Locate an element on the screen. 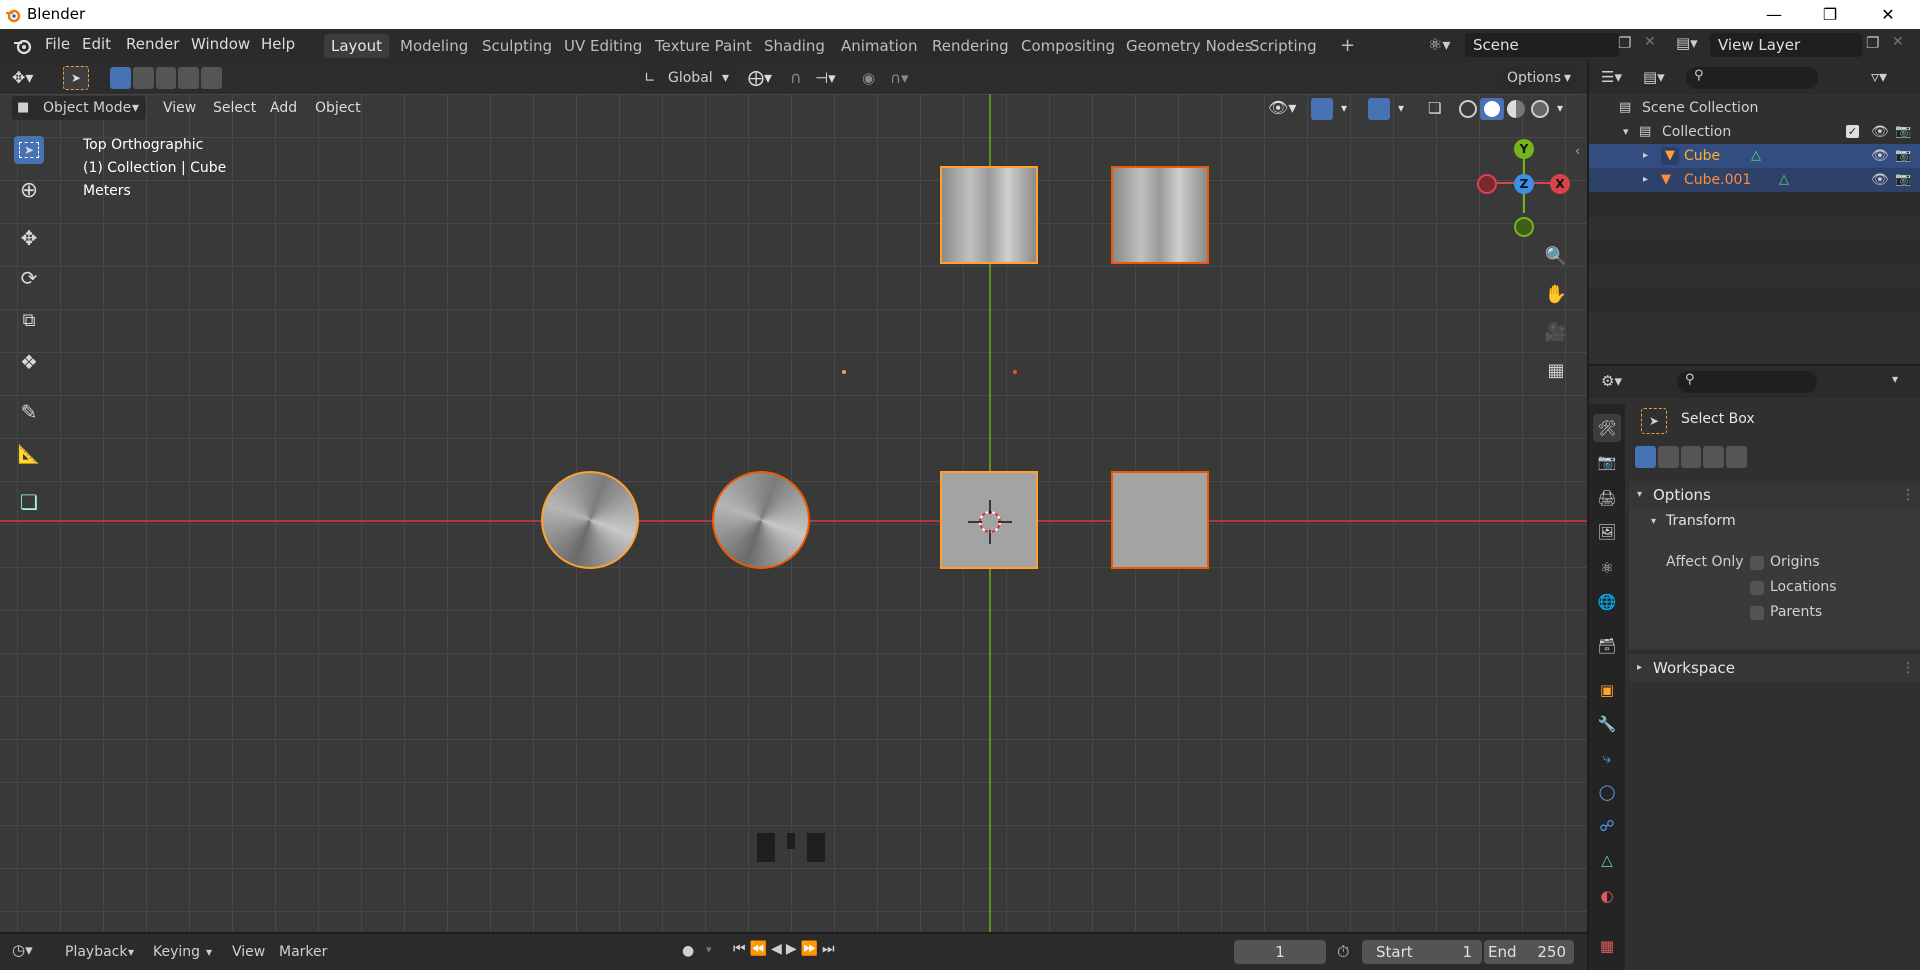 Image resolution: width=1920 pixels, height=970 pixels. transform-orientation-dropdown: ∟ Global ▾ is located at coordinates (688, 78).